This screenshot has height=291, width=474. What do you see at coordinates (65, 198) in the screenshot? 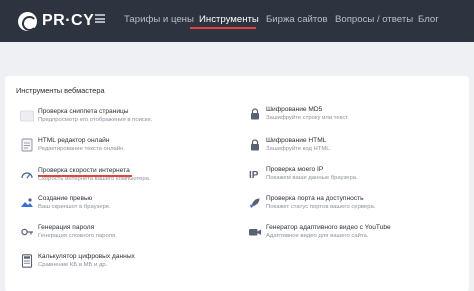
I see `tool-name: Создание превью` at bounding box center [65, 198].